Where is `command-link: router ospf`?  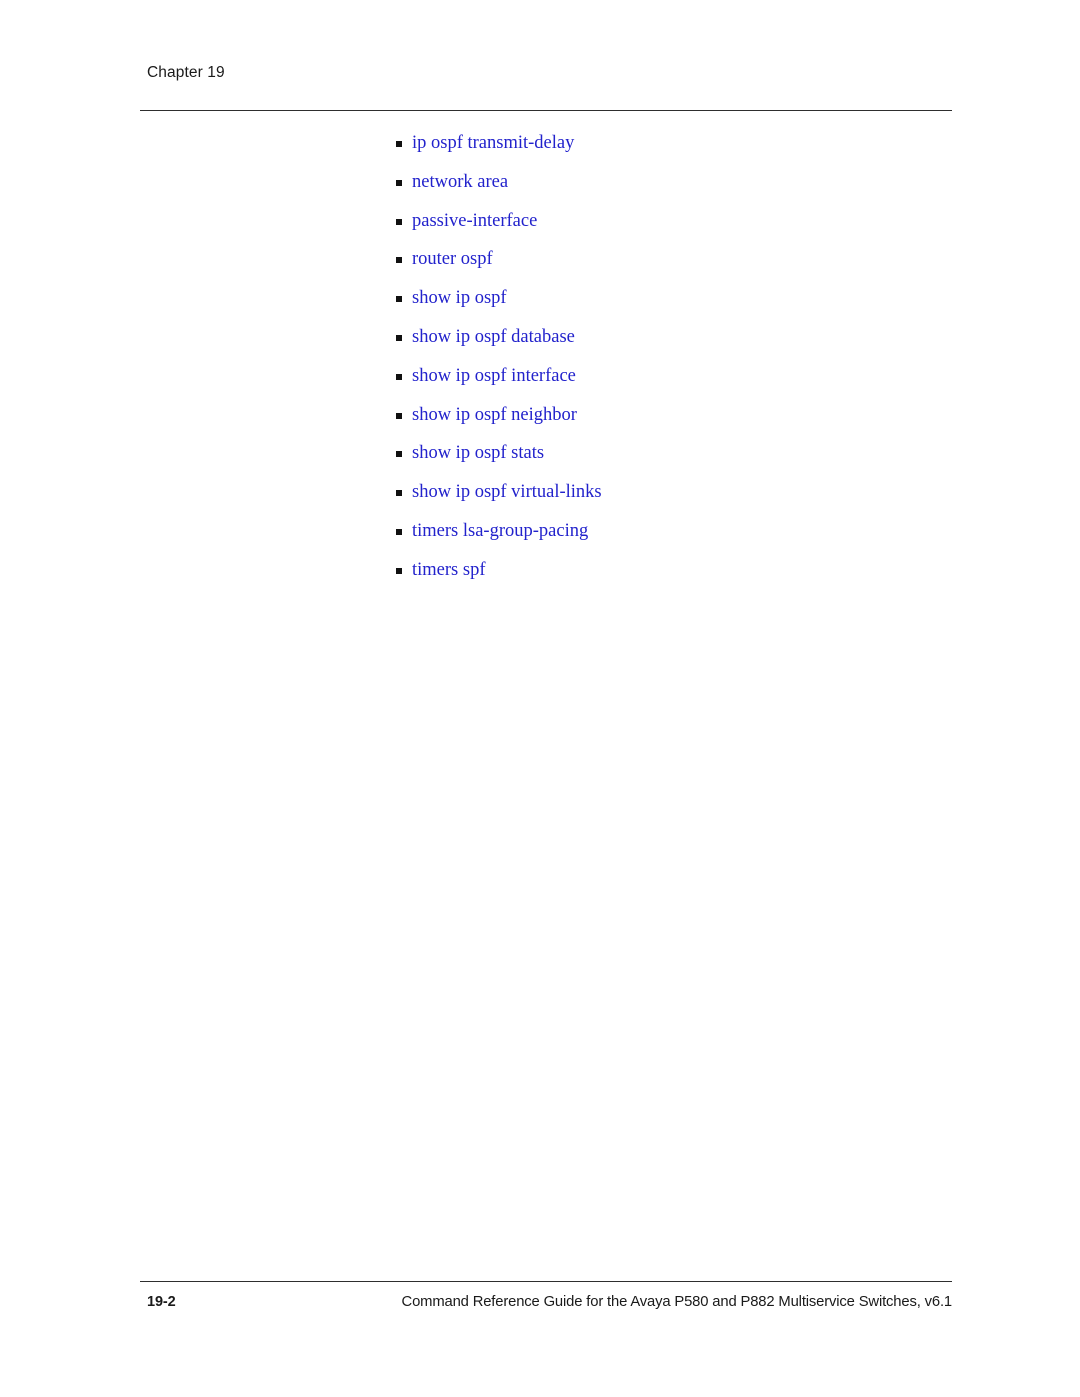
command-link: router ospf is located at coordinates (452, 259).